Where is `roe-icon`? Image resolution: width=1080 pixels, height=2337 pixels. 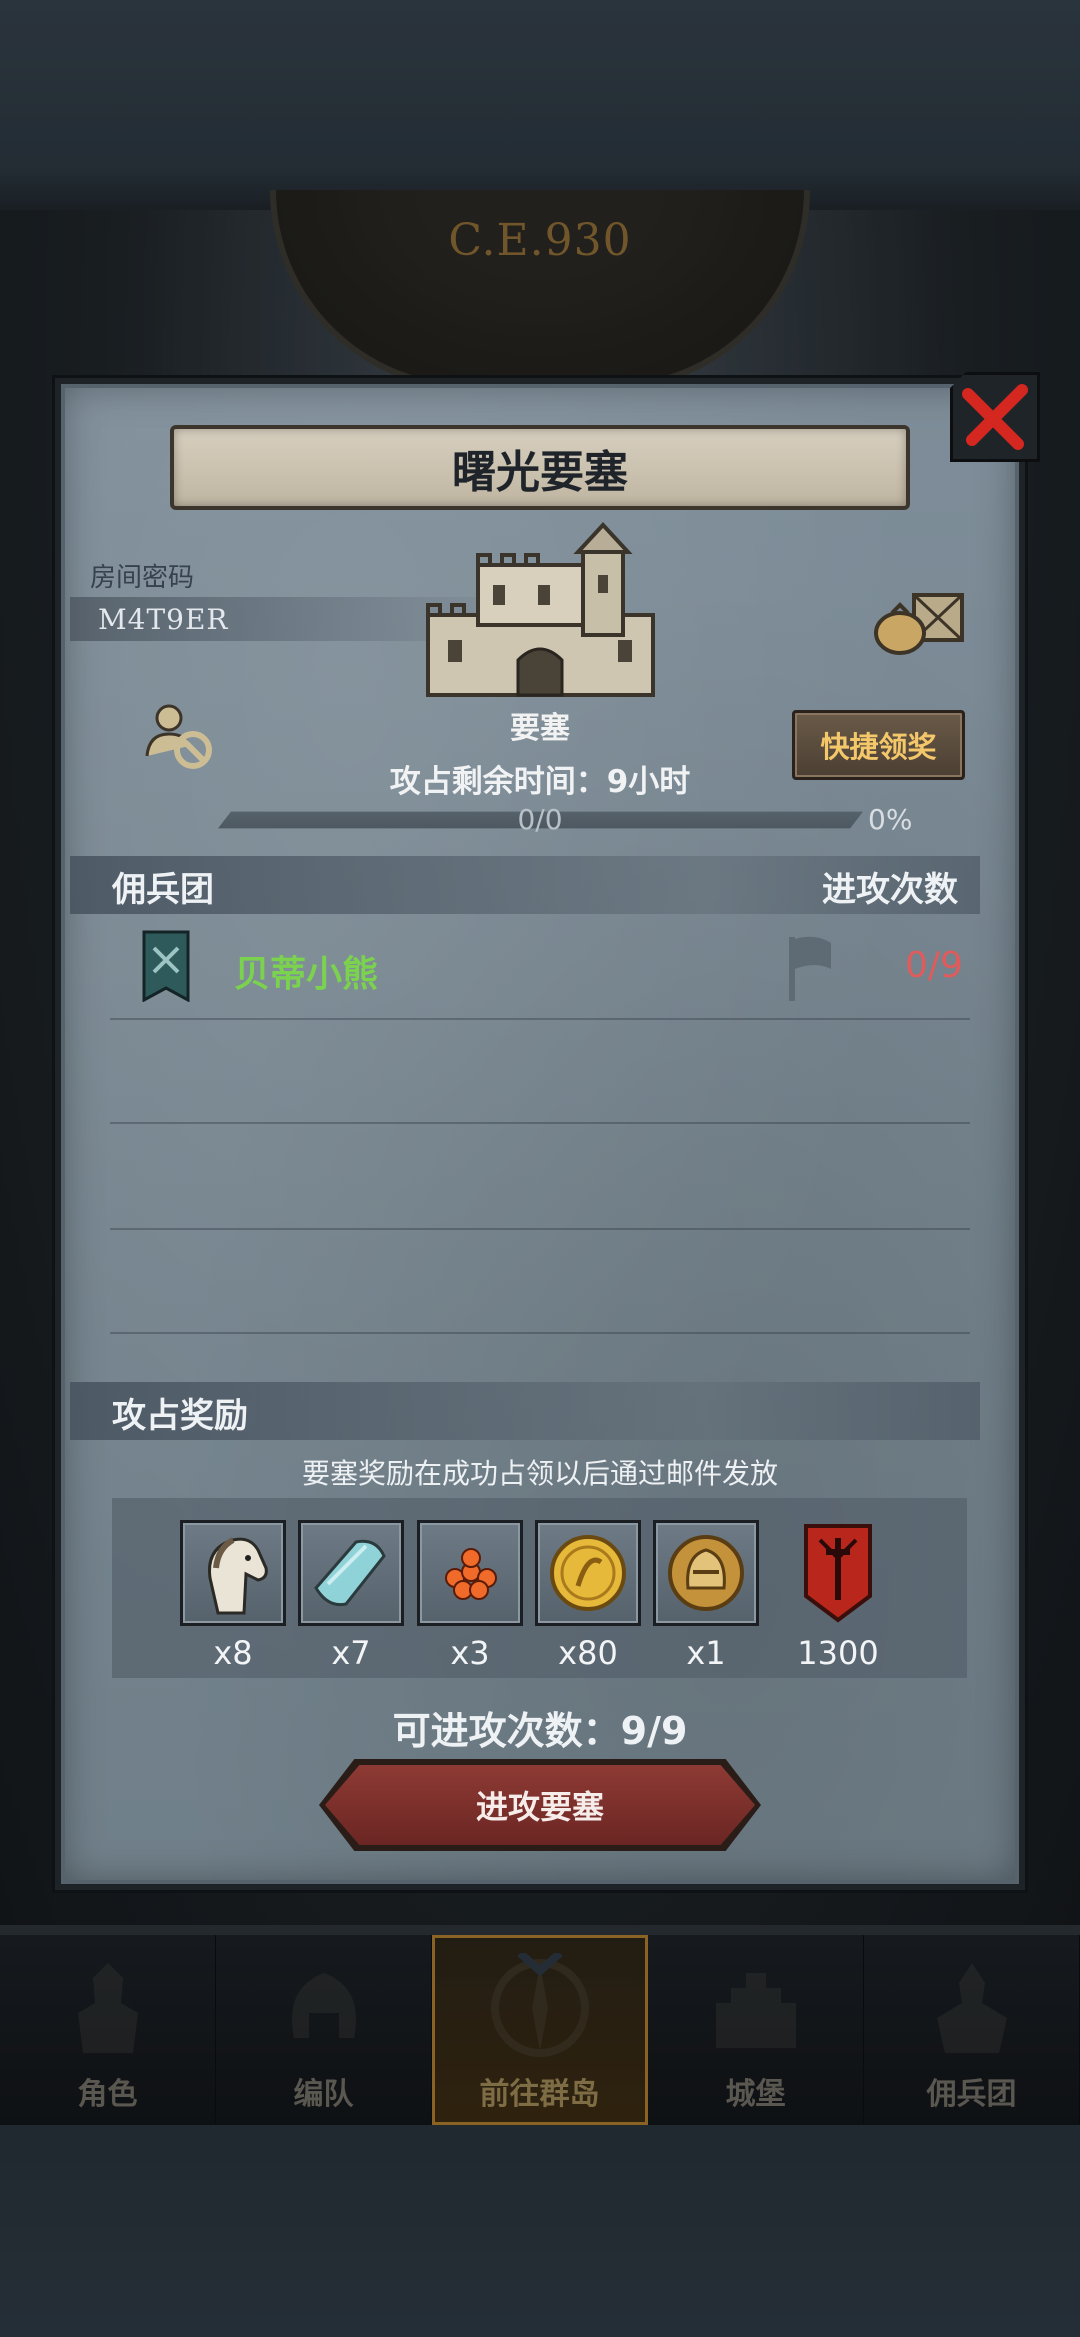
roe-icon is located at coordinates (470, 1573).